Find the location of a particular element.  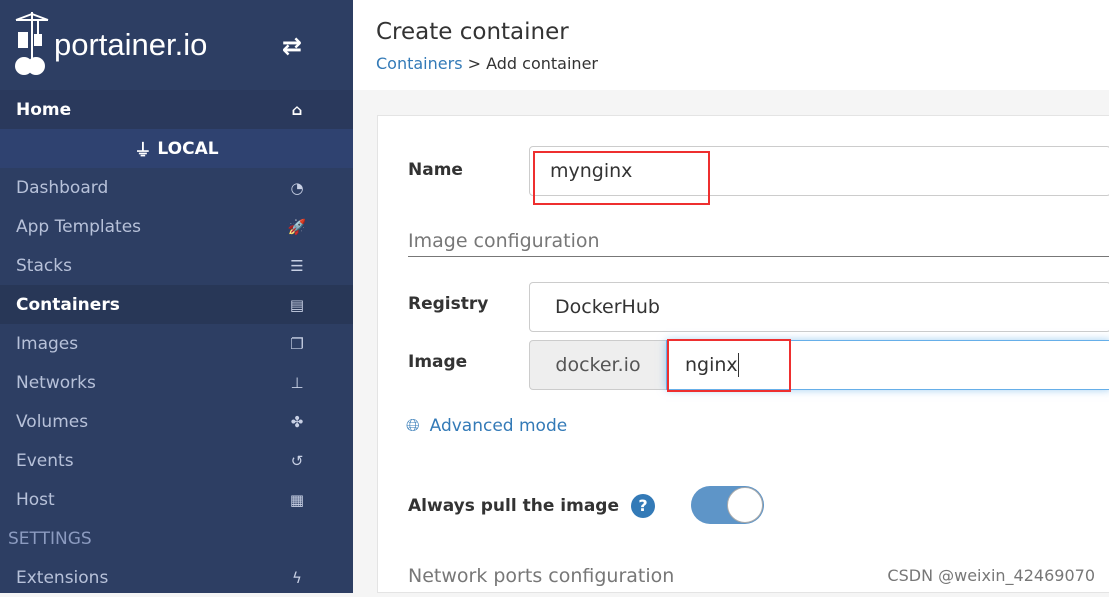

always-pull-text: Always pull the image is located at coordinates (513, 506).